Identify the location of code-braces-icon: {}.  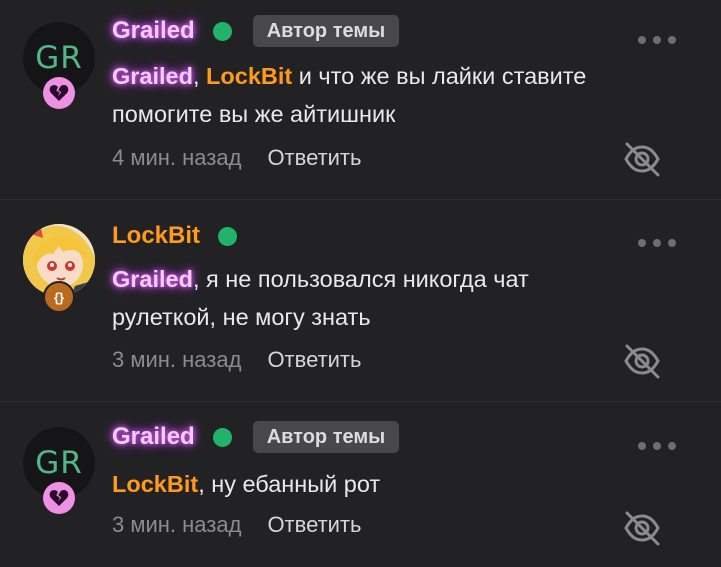
(59, 297).